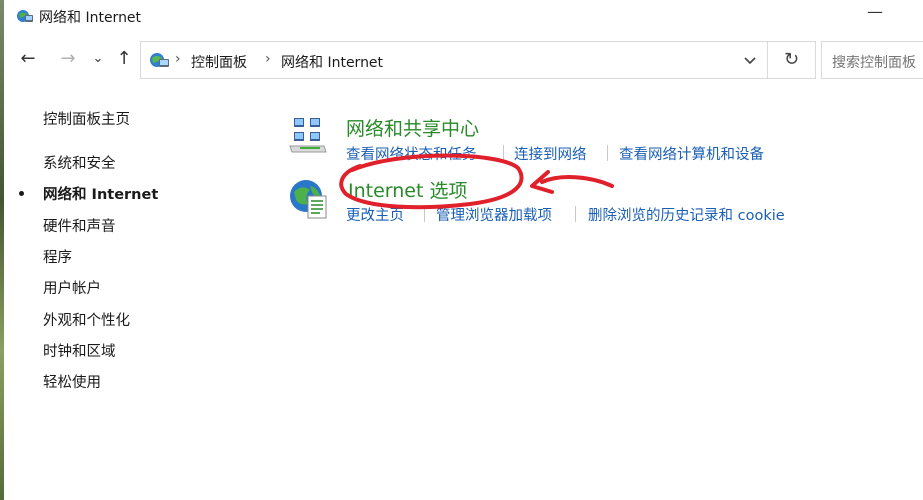  What do you see at coordinates (454, 60) in the screenshot?
I see `address-bar: › 控制面板 › 网络和 Internet` at bounding box center [454, 60].